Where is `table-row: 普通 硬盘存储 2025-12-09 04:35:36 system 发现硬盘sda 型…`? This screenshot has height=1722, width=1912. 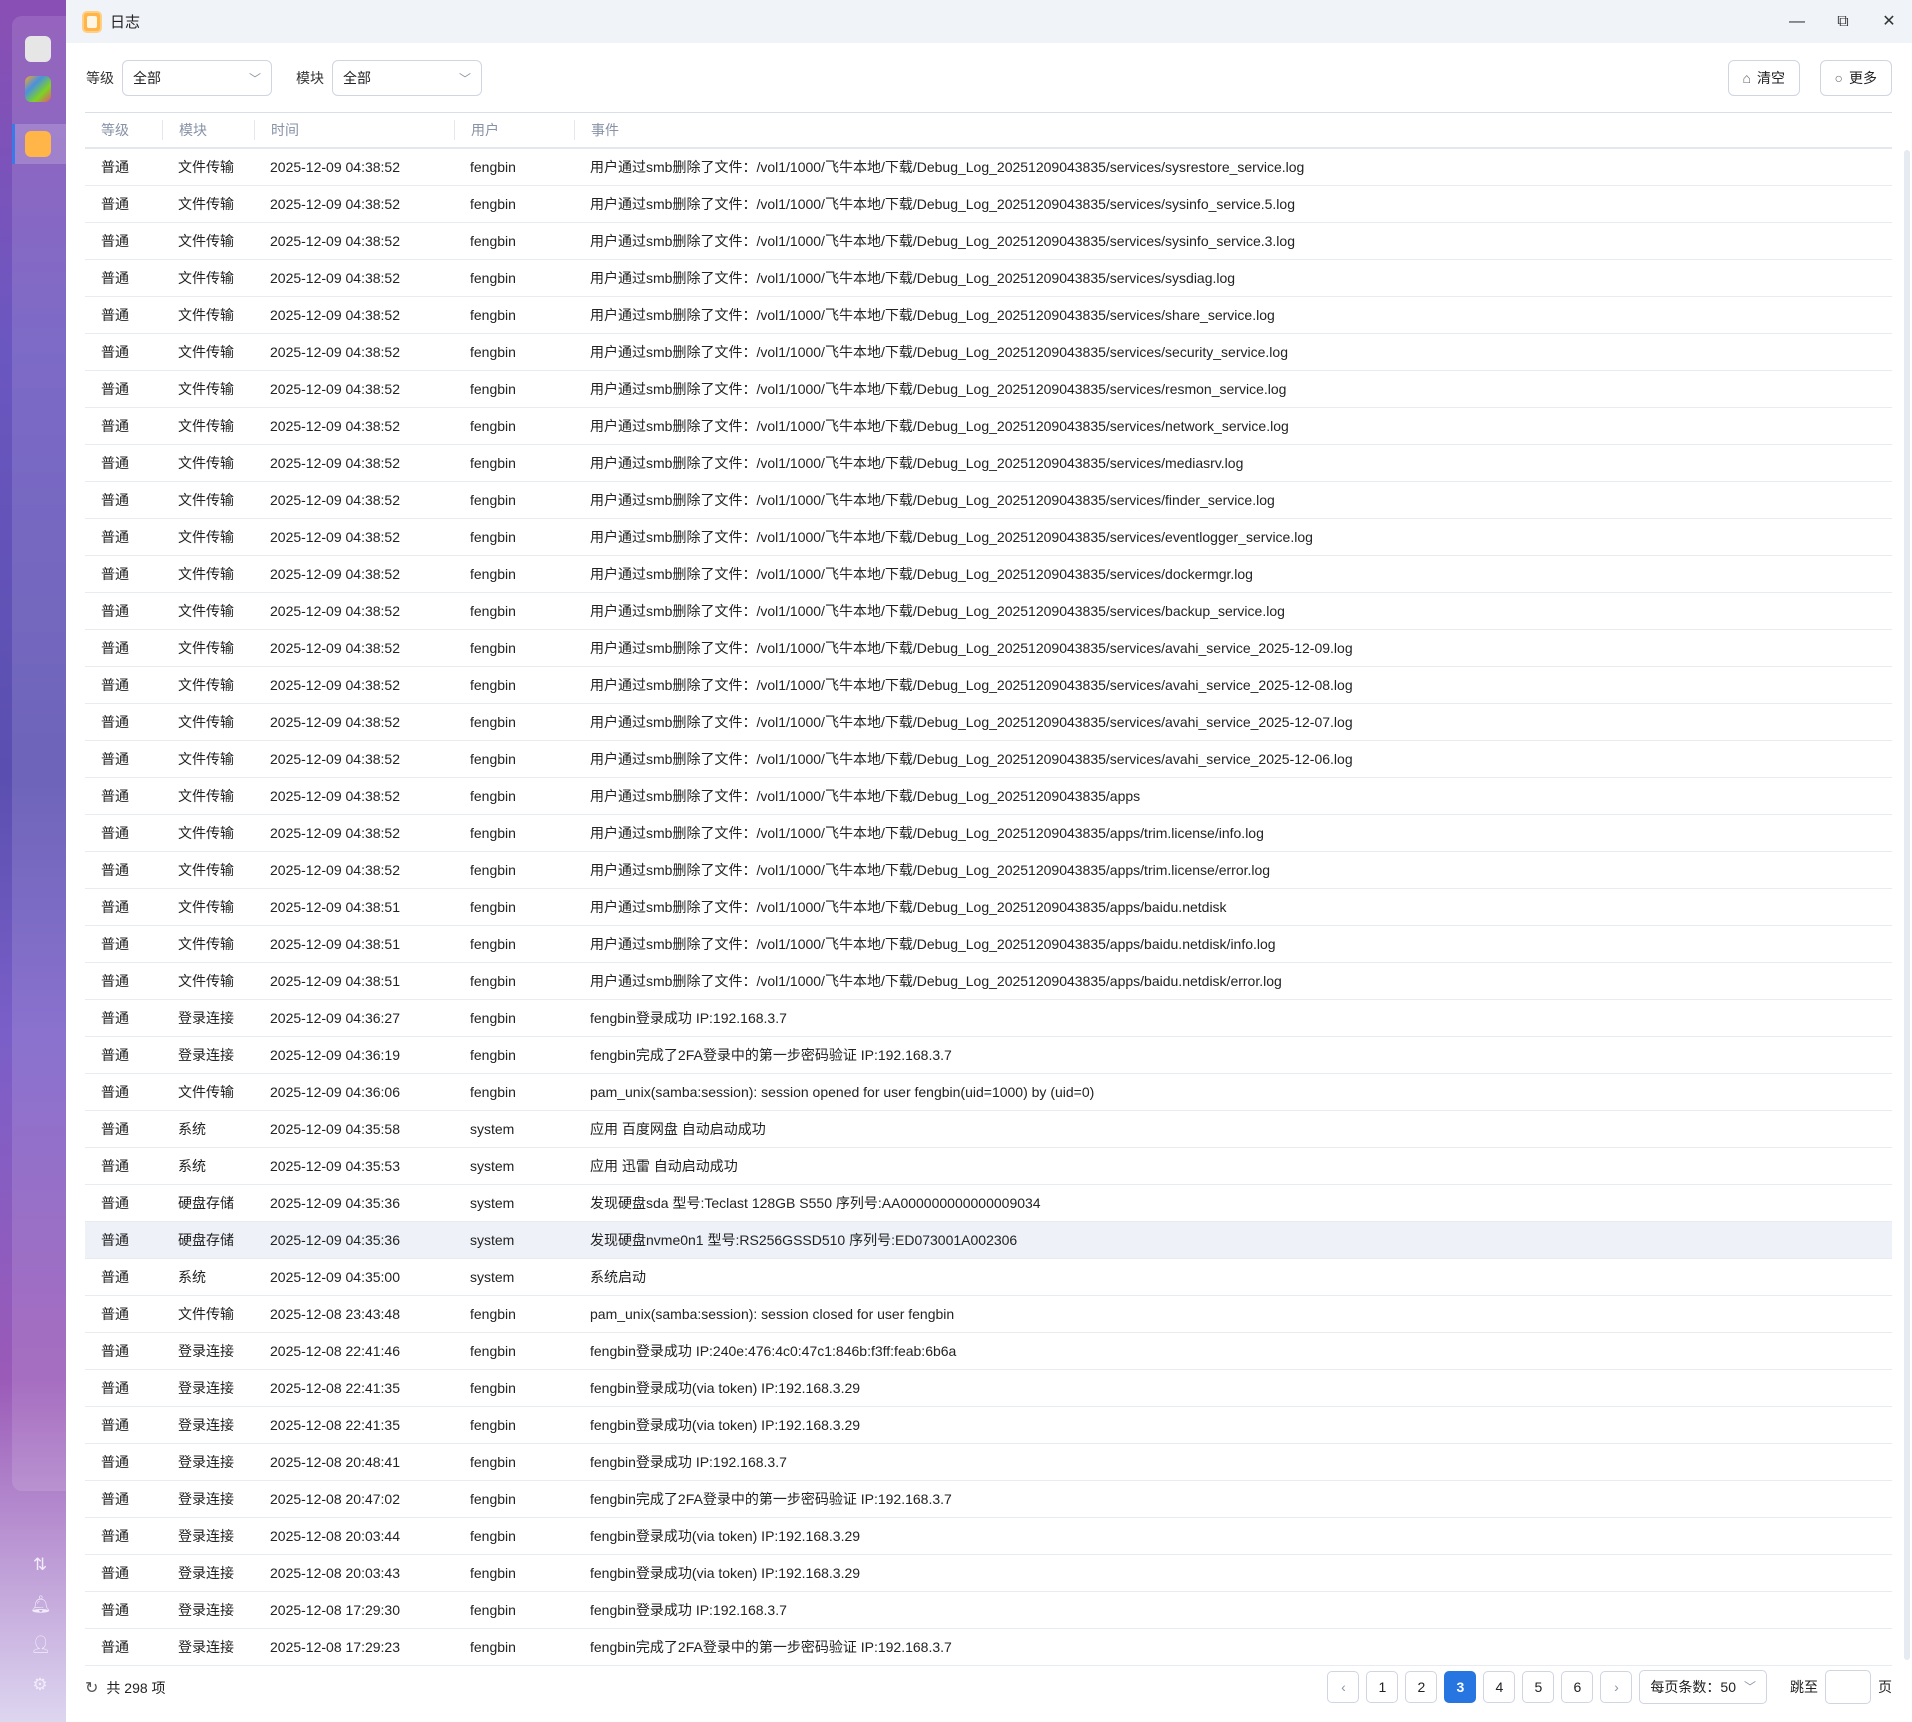
table-row: 普通 硬盘存储 2025-12-09 04:35:36 system 发现硬盘sda 型… is located at coordinates (988, 1203).